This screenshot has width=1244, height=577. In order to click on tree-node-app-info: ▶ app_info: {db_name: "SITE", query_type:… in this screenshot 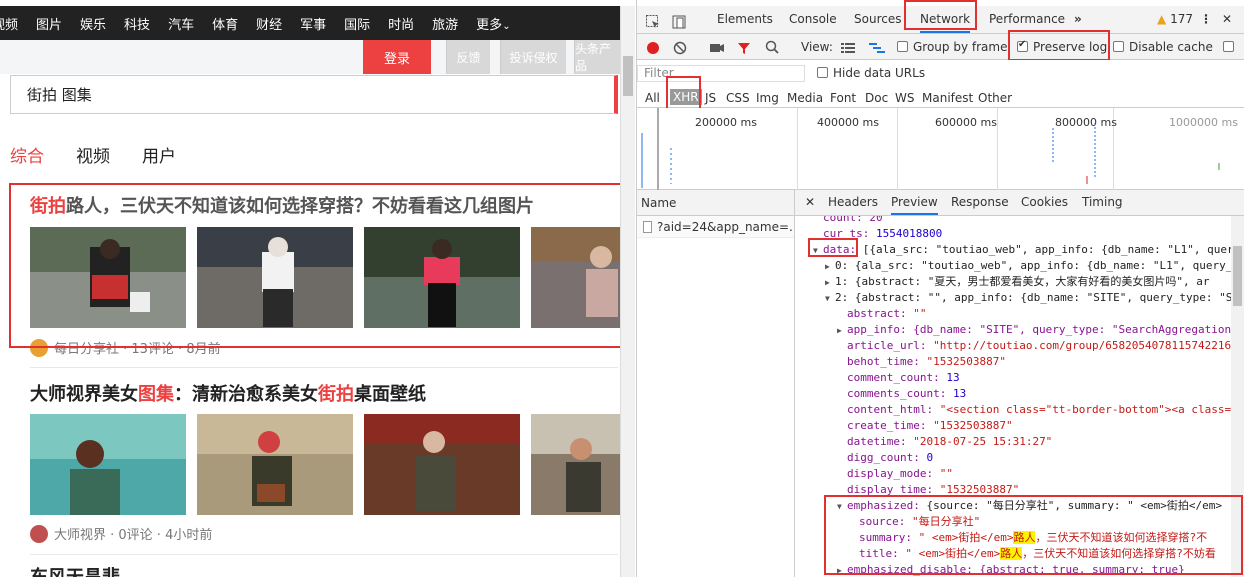, I will do `click(1034, 330)`.